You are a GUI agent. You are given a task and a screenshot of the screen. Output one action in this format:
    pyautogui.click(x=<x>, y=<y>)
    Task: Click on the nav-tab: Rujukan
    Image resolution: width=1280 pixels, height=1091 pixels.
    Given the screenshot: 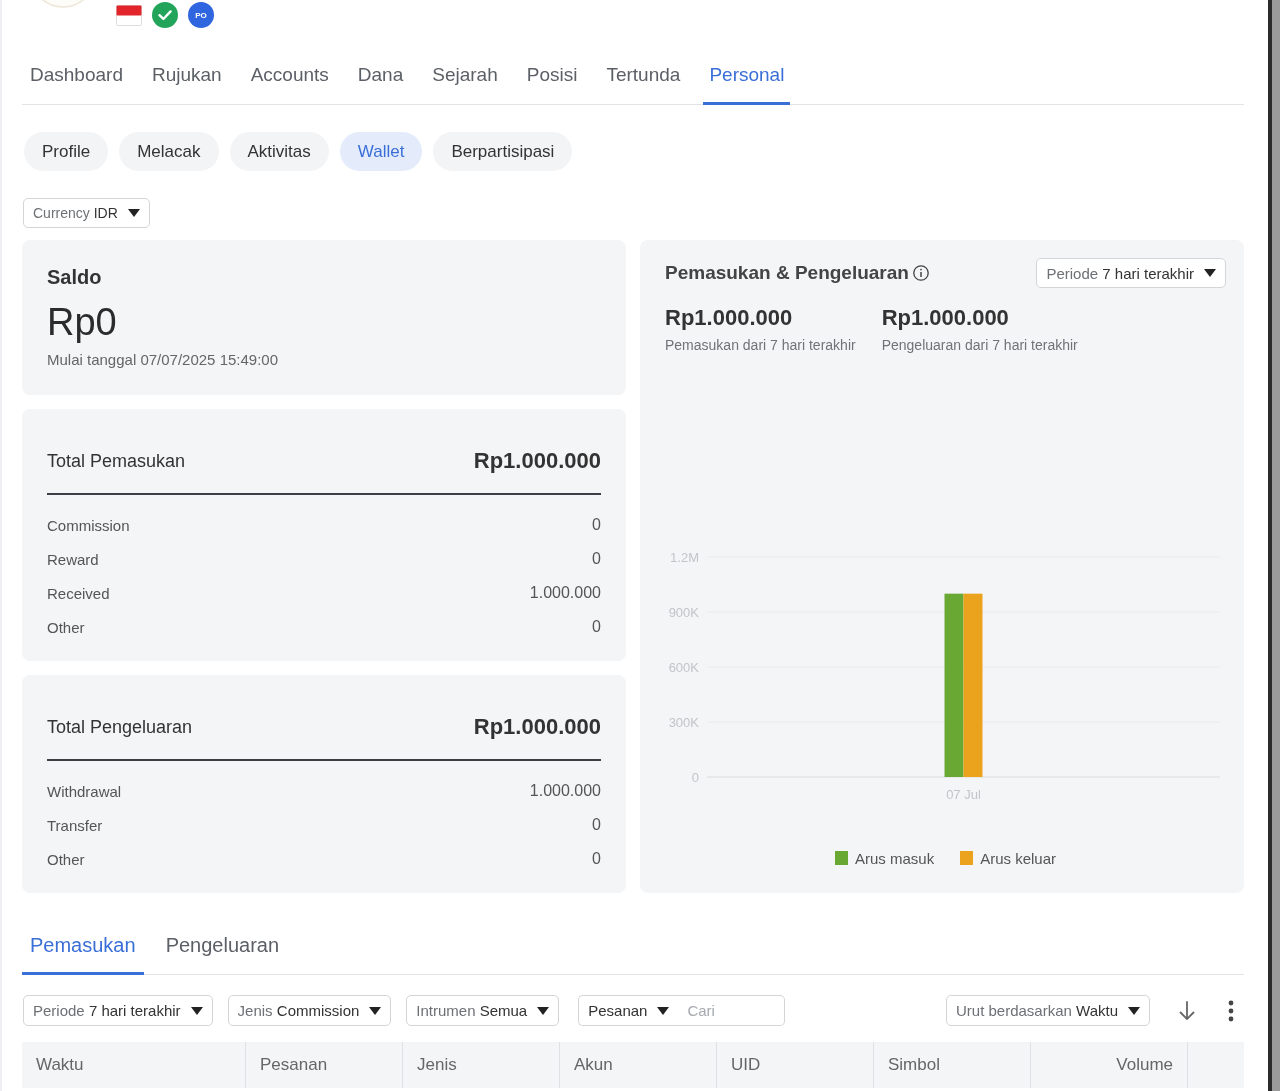 What is the action you would take?
    pyautogui.click(x=186, y=83)
    